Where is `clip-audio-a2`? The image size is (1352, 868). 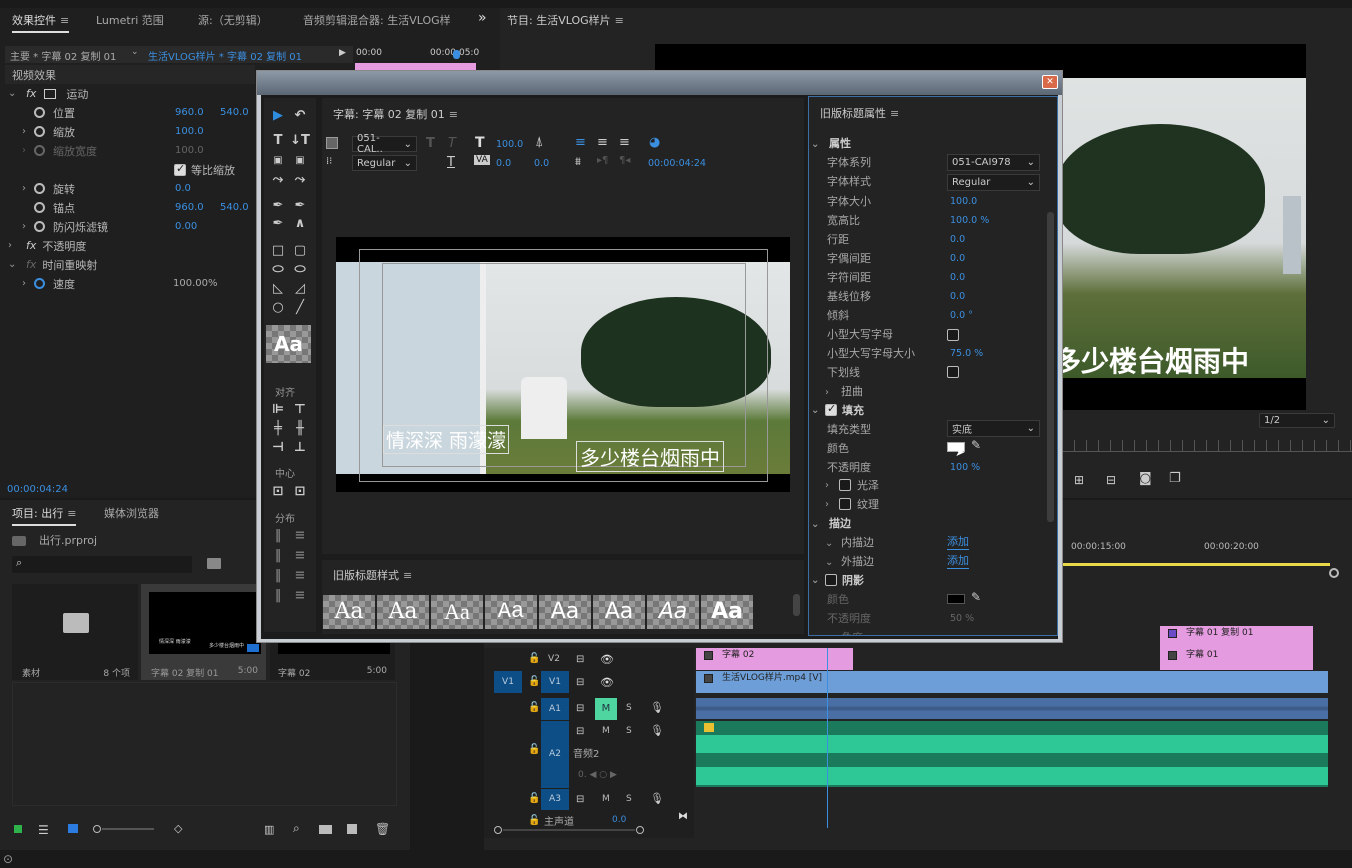
clip-audio-a2 is located at coordinates (1012, 754).